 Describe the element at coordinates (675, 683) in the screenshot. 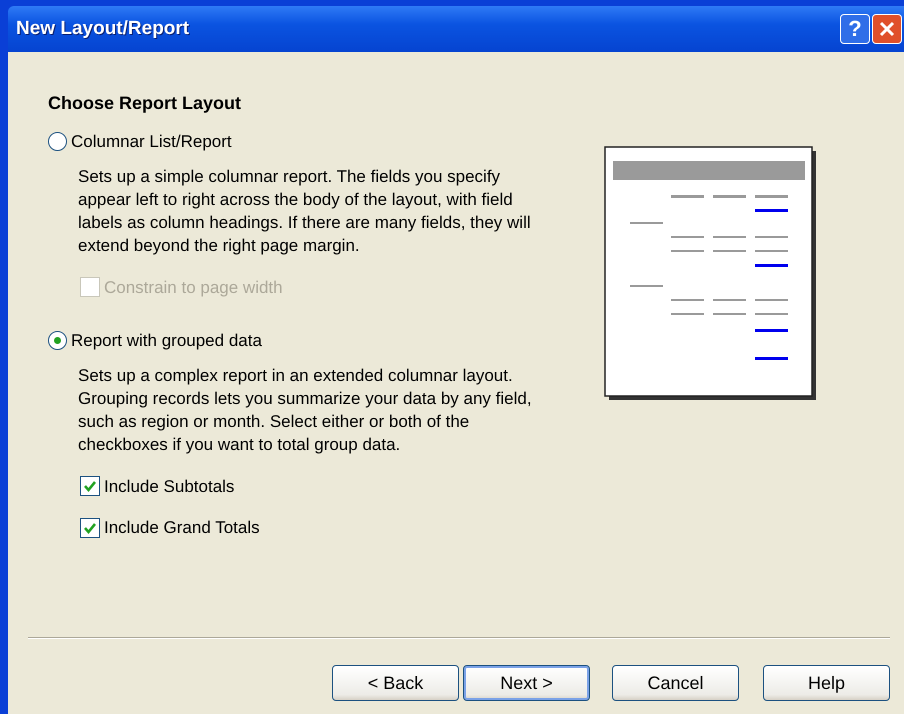

I see `dialog-button: Cancel` at that location.